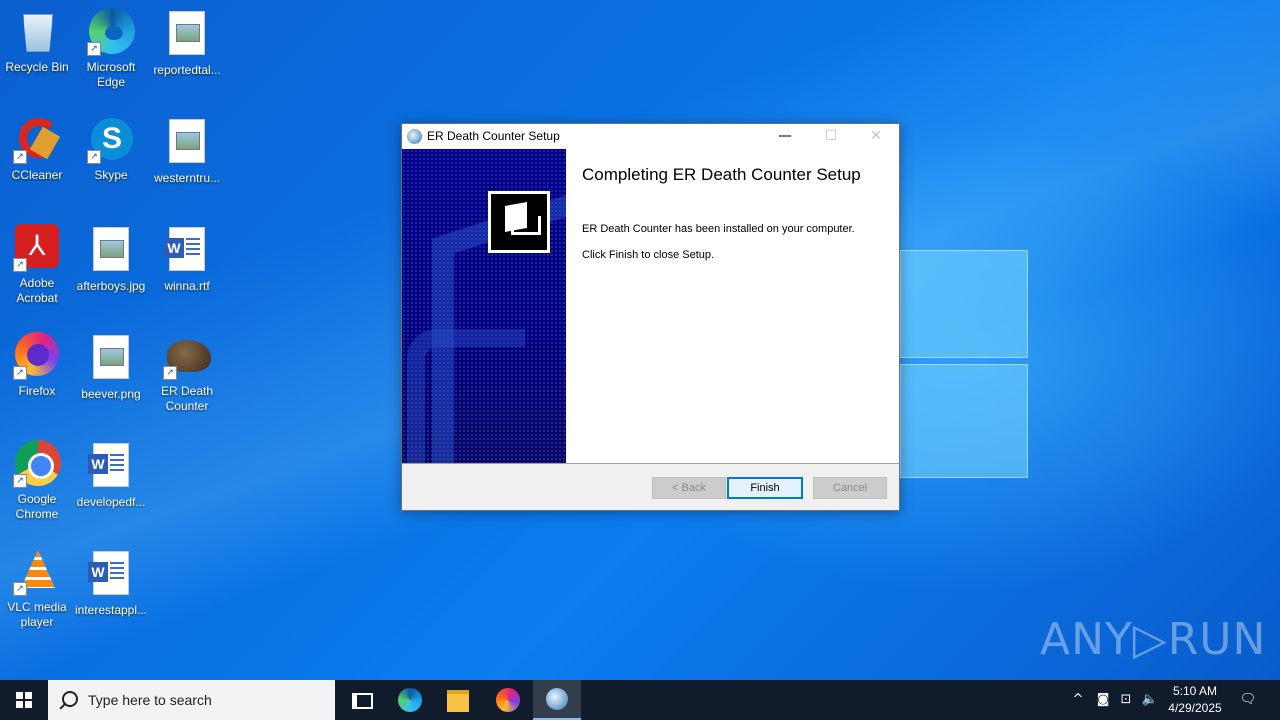 The image size is (1280, 720). I want to click on search-placeholder: Type here to search, so click(150, 700).